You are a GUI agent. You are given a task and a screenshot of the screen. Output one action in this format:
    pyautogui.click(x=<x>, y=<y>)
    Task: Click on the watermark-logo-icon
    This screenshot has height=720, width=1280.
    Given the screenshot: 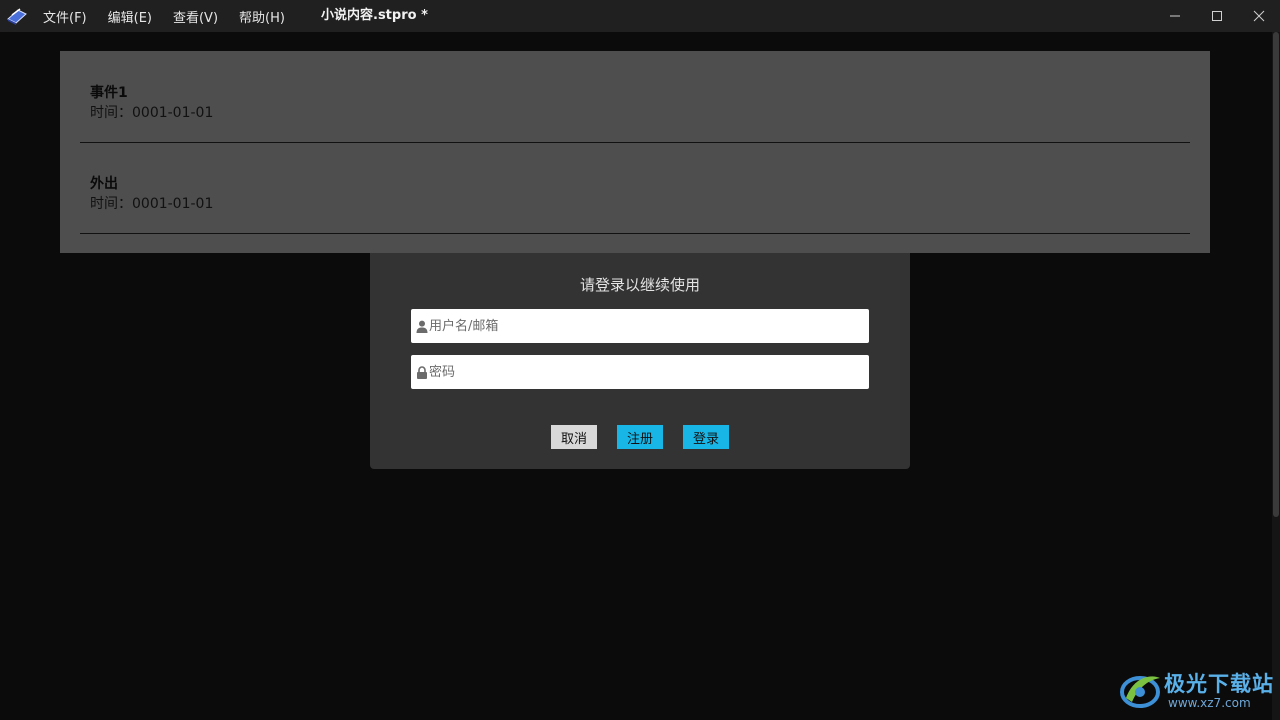 What is the action you would take?
    pyautogui.click(x=1140, y=692)
    